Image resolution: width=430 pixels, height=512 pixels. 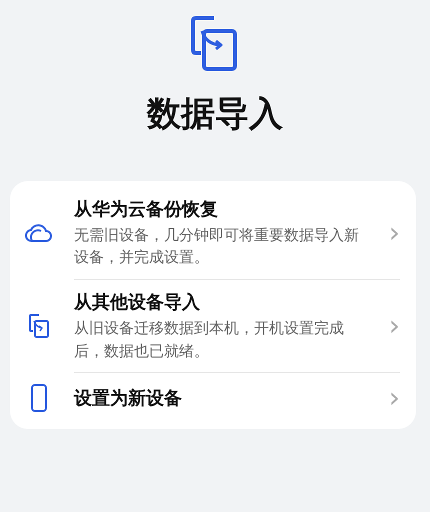 What do you see at coordinates (128, 398) in the screenshot?
I see `option-title: 设置为新设备` at bounding box center [128, 398].